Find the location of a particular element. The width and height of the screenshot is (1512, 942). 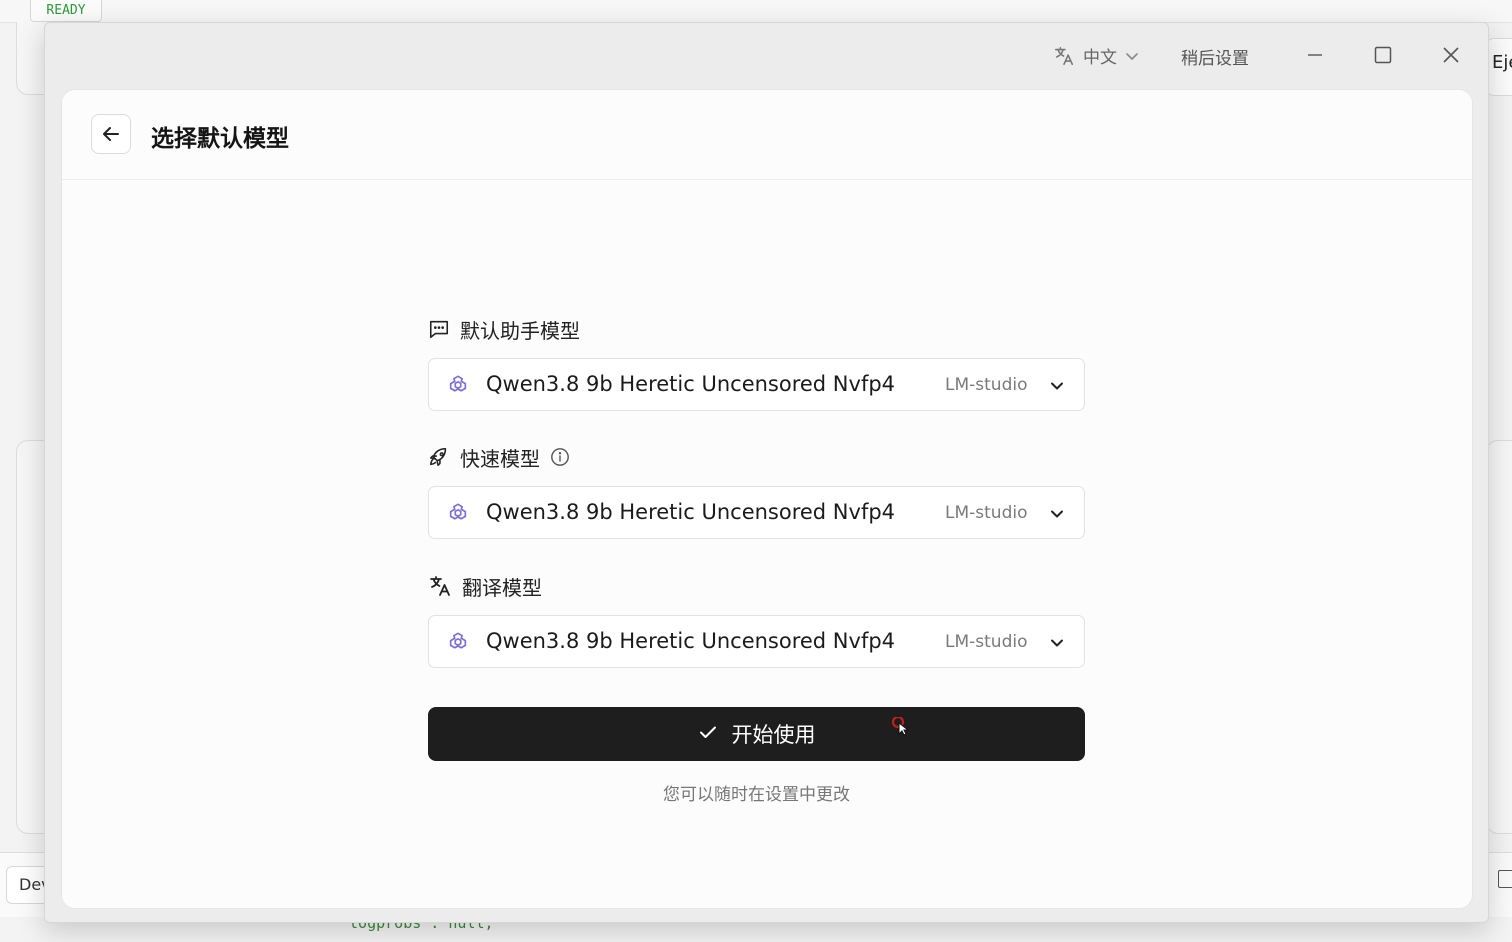

language-label: 中文 is located at coordinates (1100, 58).